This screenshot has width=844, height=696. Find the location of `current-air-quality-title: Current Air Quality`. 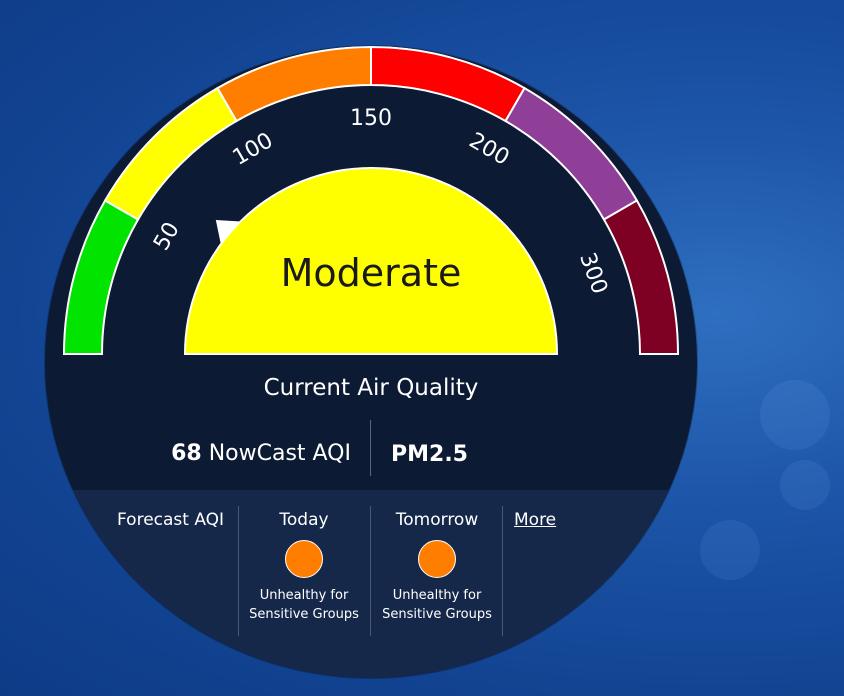

current-air-quality-title: Current Air Quality is located at coordinates (371, 388).